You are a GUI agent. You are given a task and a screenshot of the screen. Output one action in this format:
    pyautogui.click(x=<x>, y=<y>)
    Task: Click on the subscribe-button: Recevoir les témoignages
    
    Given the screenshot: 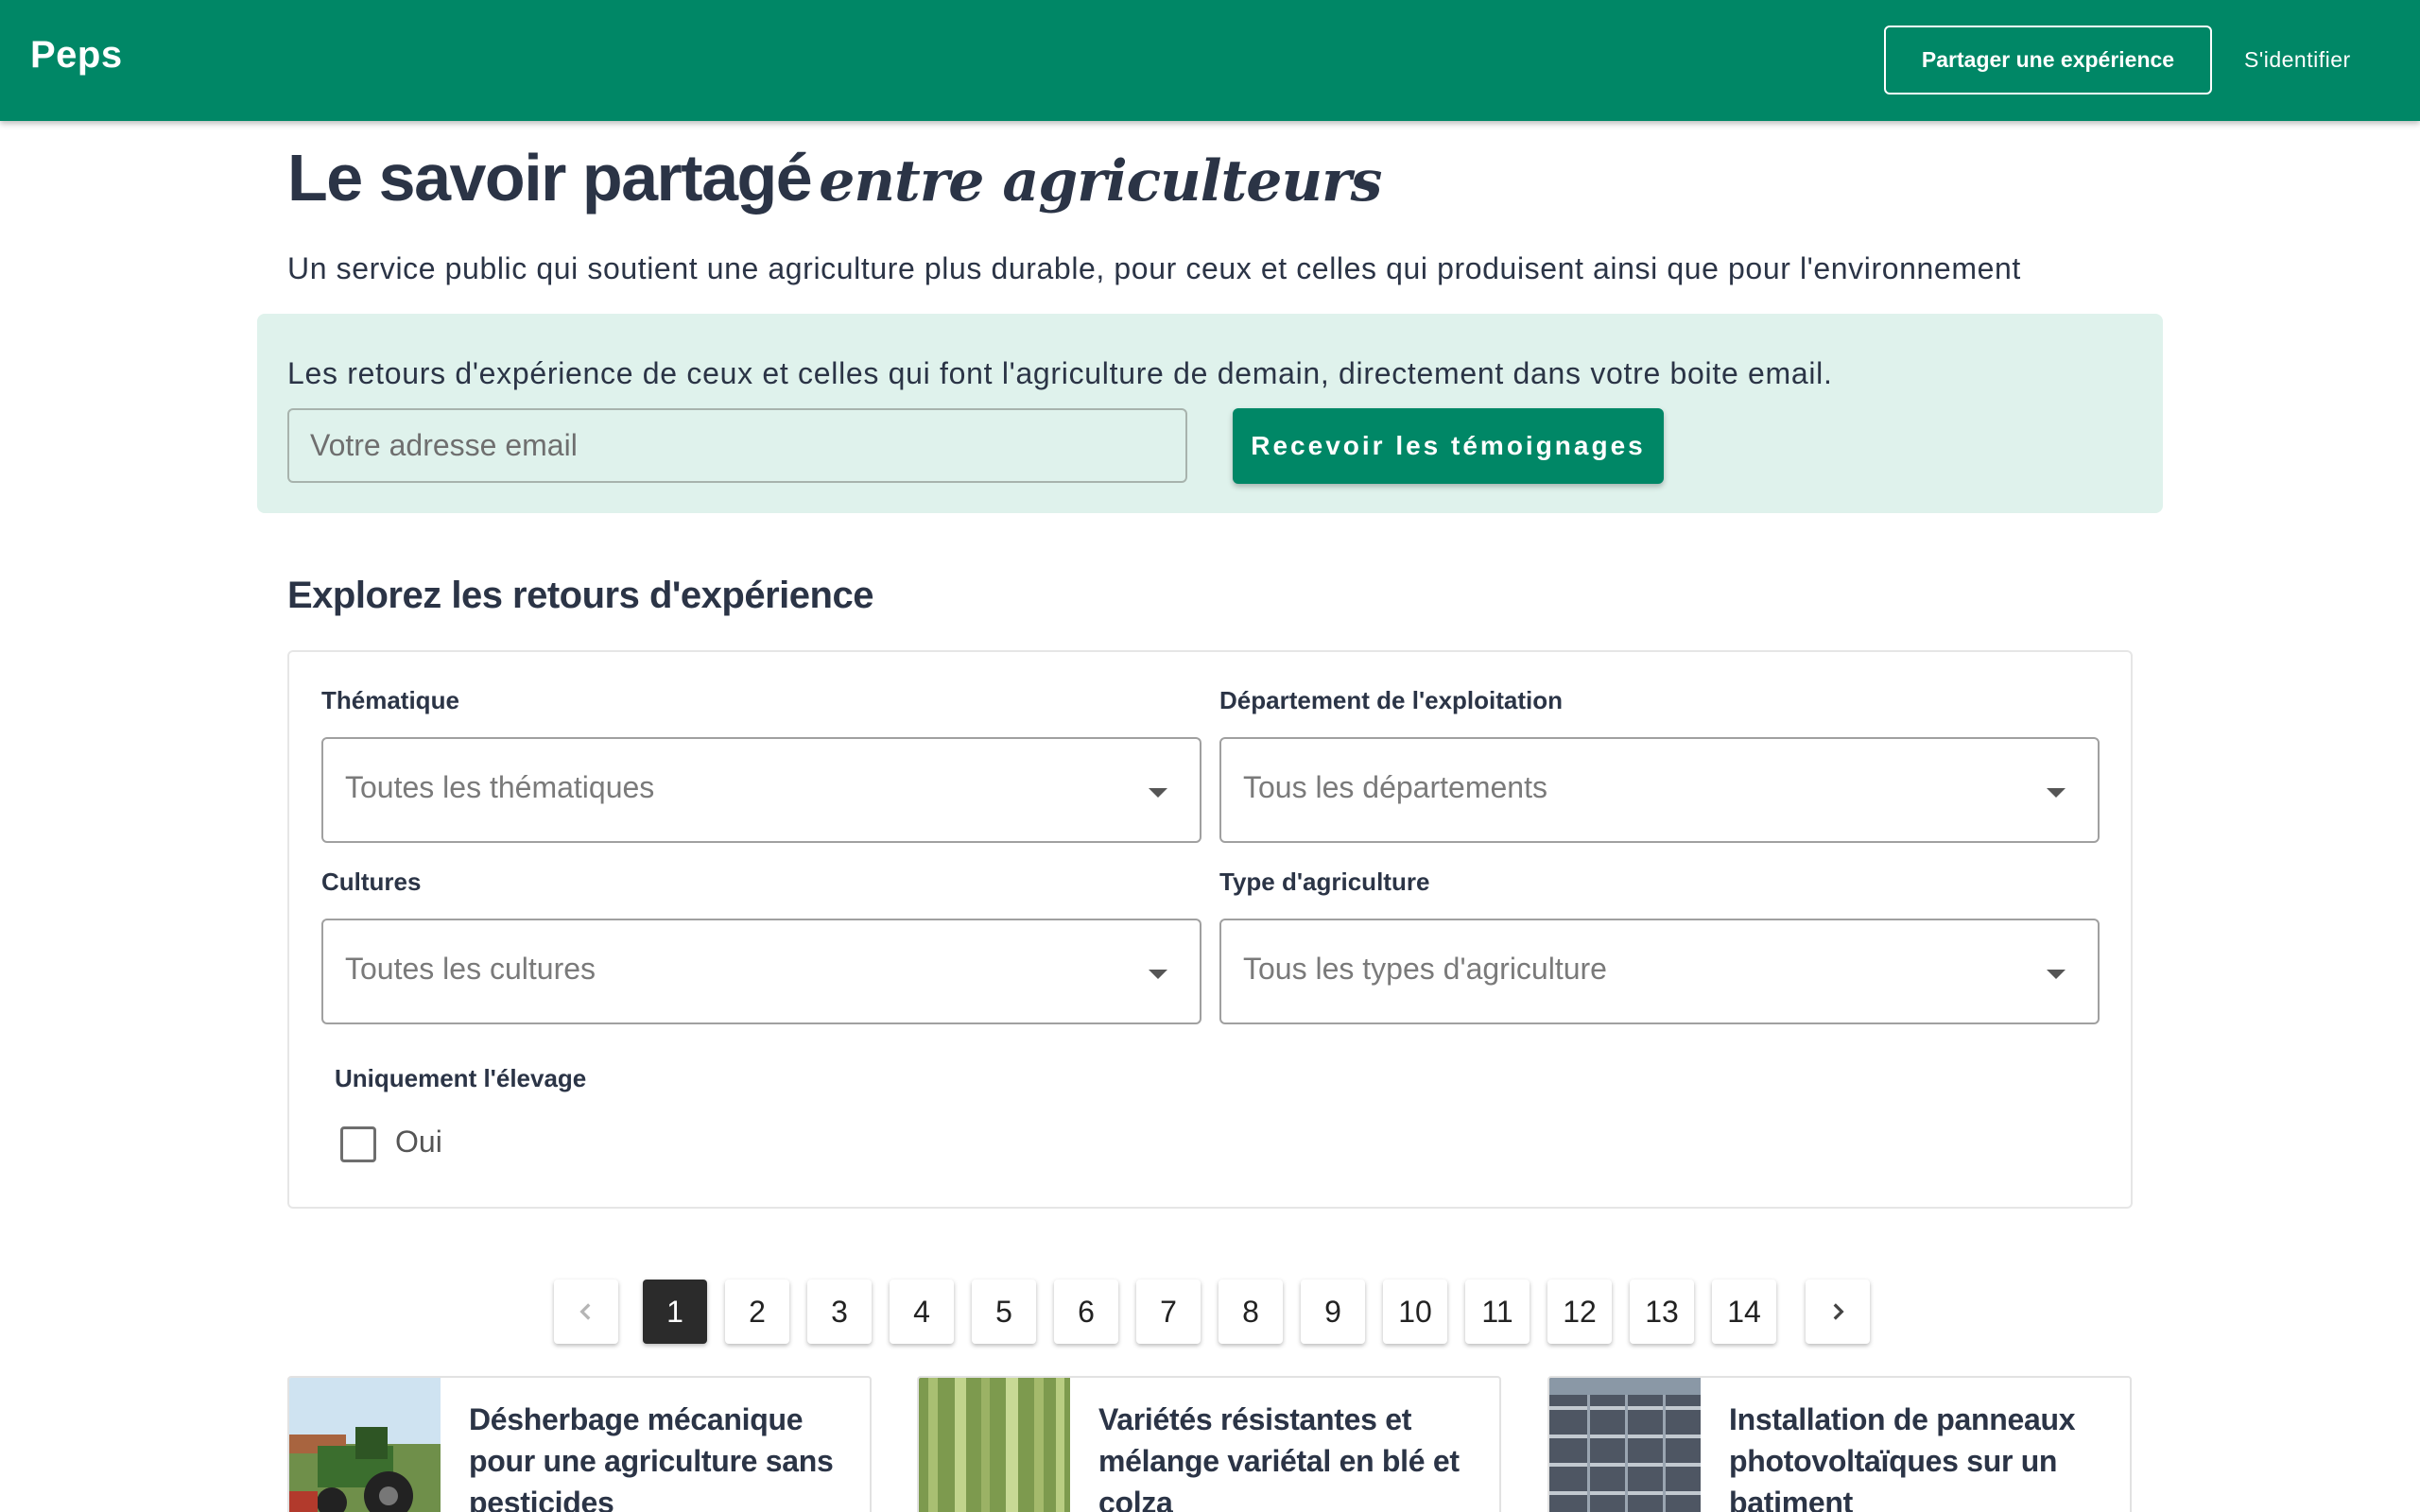 What is the action you would take?
    pyautogui.click(x=1448, y=446)
    